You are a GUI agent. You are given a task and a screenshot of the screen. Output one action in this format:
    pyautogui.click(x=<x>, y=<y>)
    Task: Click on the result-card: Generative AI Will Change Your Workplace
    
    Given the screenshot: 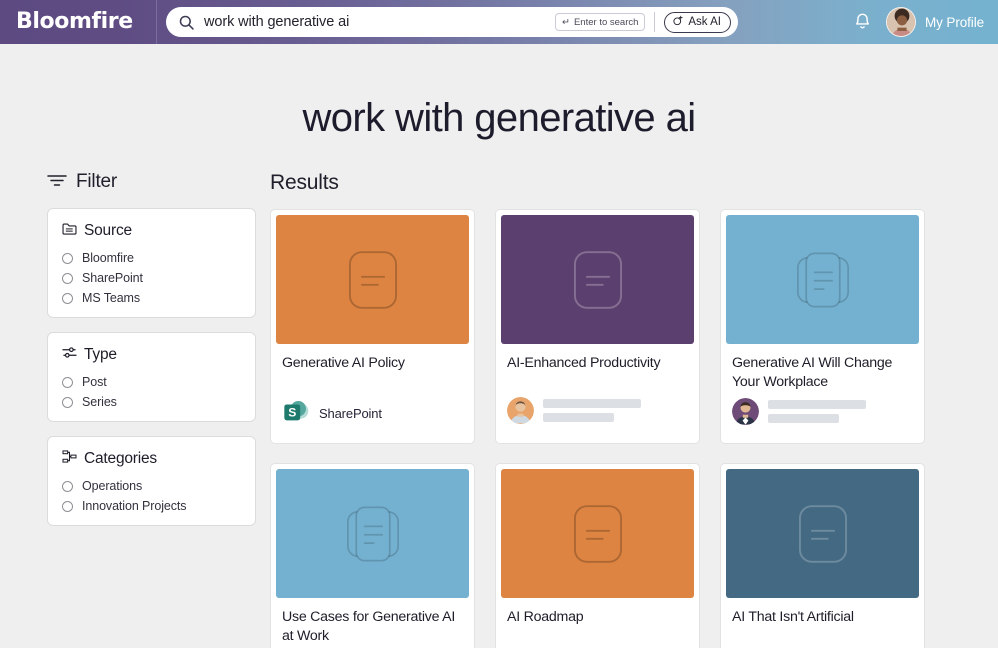 What is the action you would take?
    pyautogui.click(x=822, y=326)
    